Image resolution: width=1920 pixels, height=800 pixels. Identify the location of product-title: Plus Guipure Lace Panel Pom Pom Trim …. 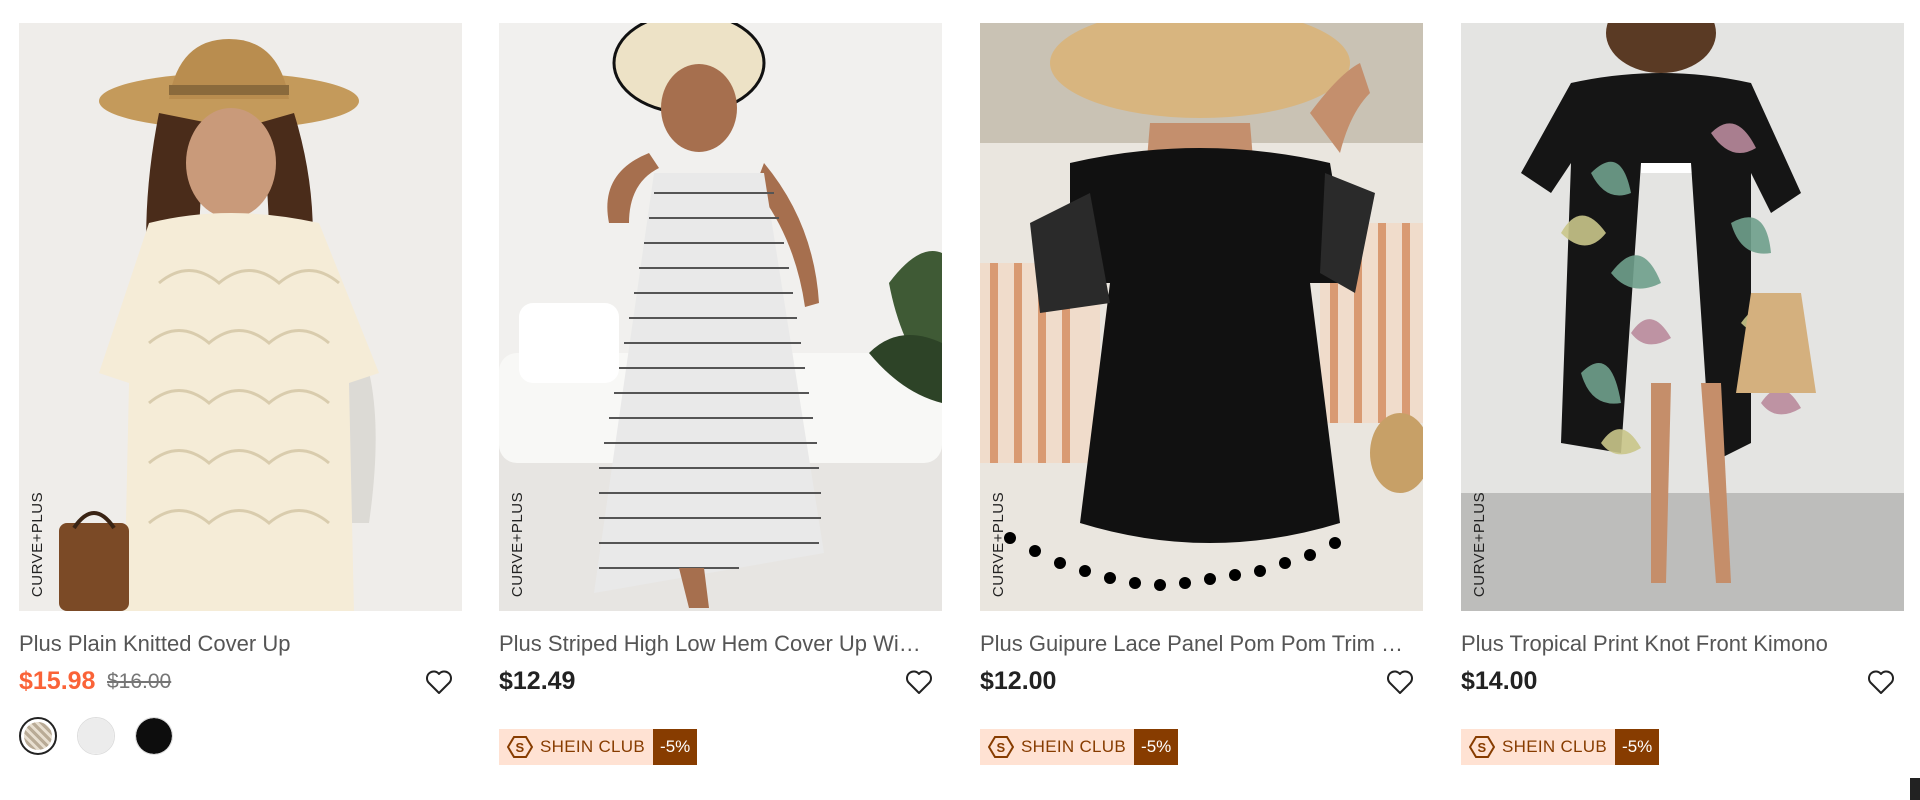
(1201, 646).